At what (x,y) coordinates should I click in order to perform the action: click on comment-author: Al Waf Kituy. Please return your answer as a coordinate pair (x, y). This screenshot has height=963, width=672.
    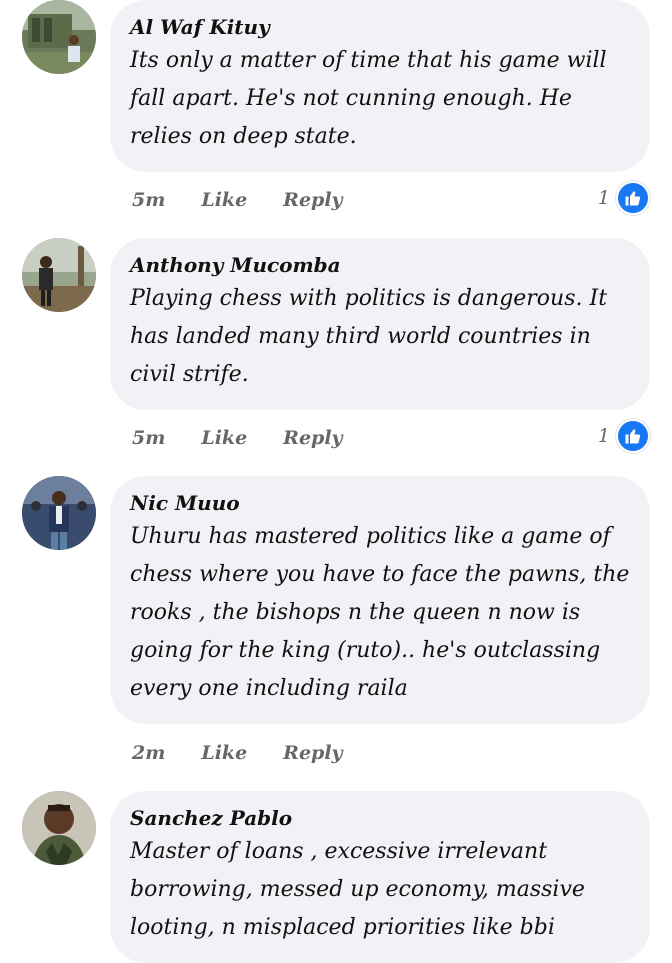
    Looking at the image, I should click on (381, 27).